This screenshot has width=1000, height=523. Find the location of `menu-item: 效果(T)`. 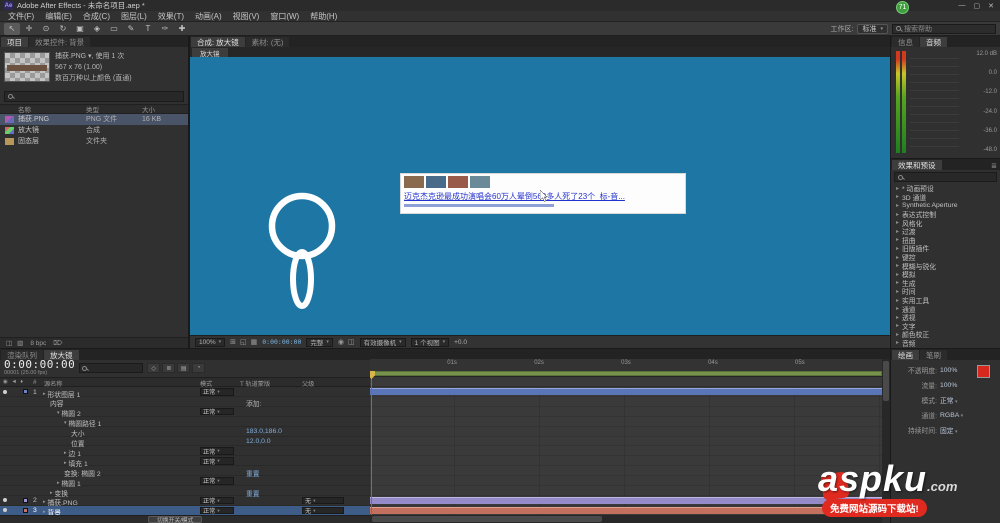

menu-item: 效果(T) is located at coordinates (171, 16).